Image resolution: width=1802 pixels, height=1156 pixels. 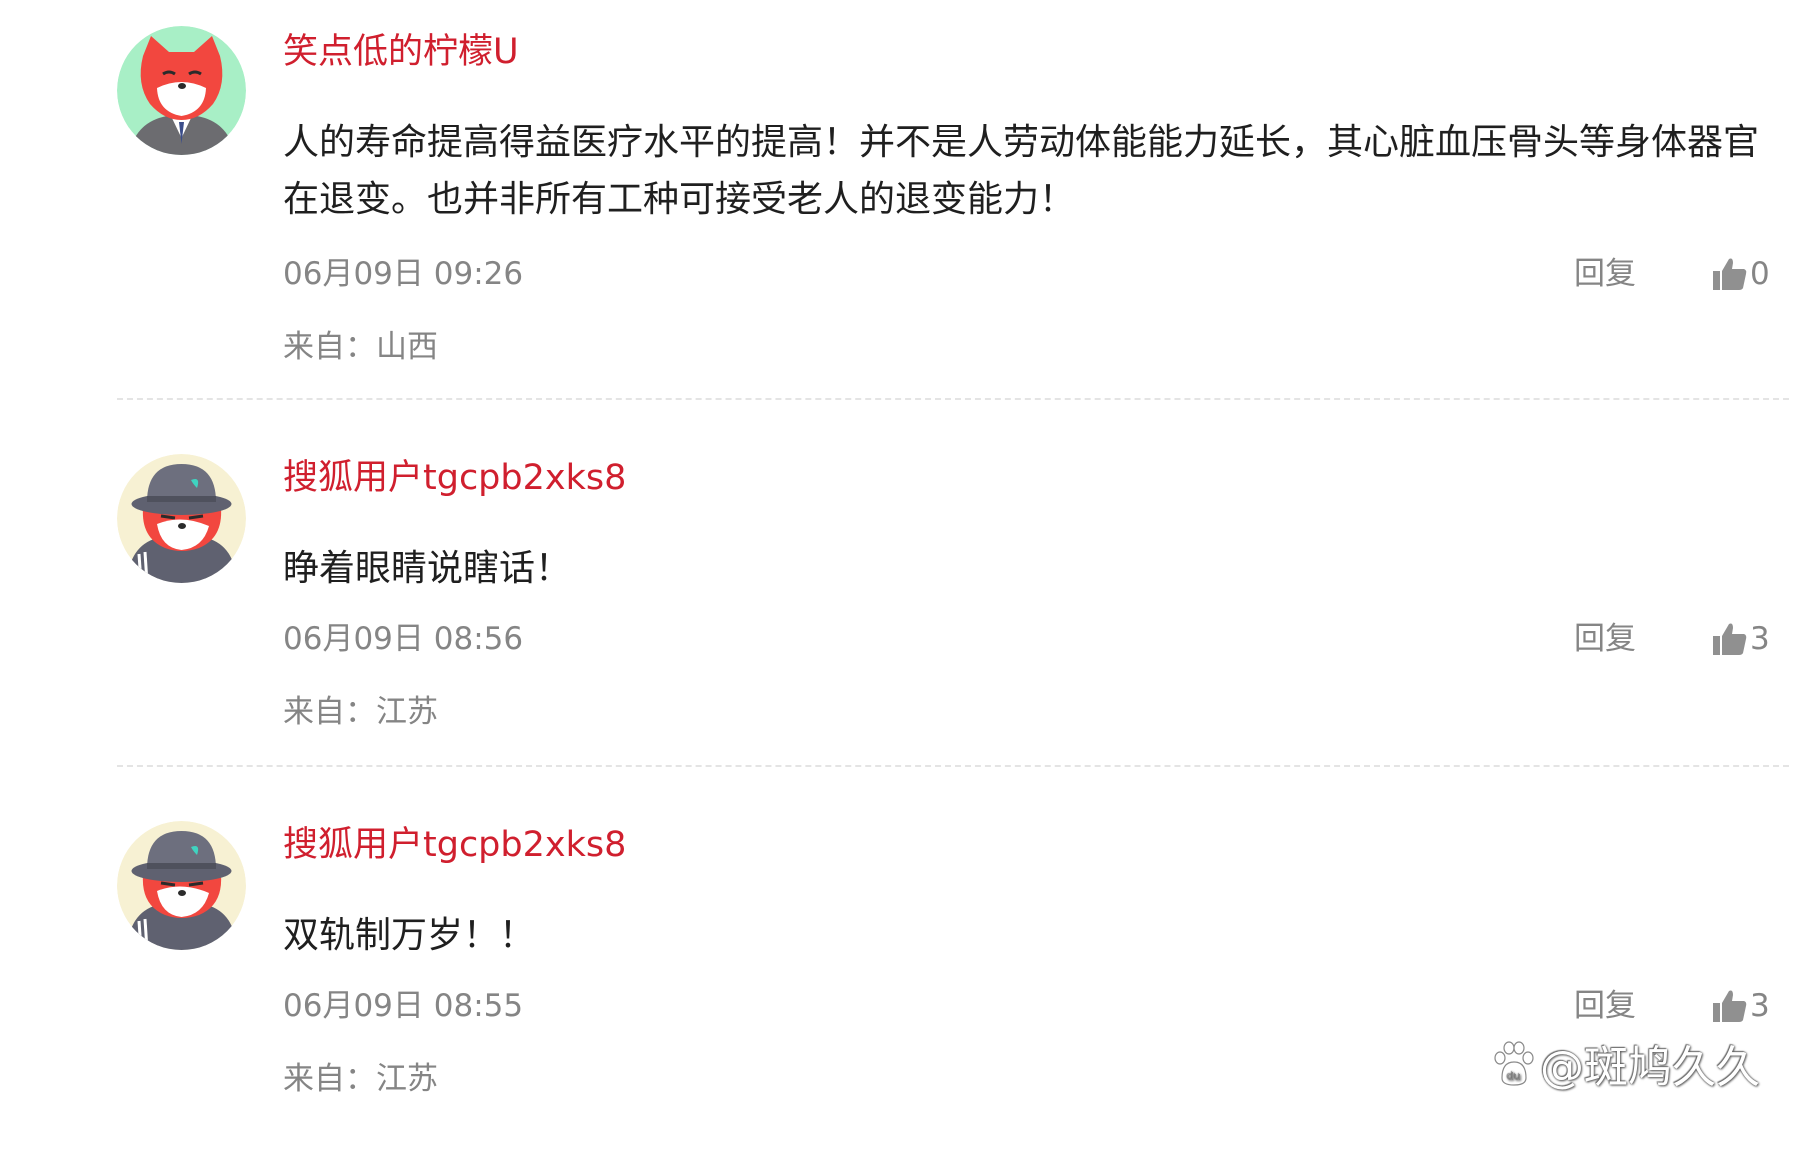 I want to click on paw-icon: du, so click(x=1514, y=1063).